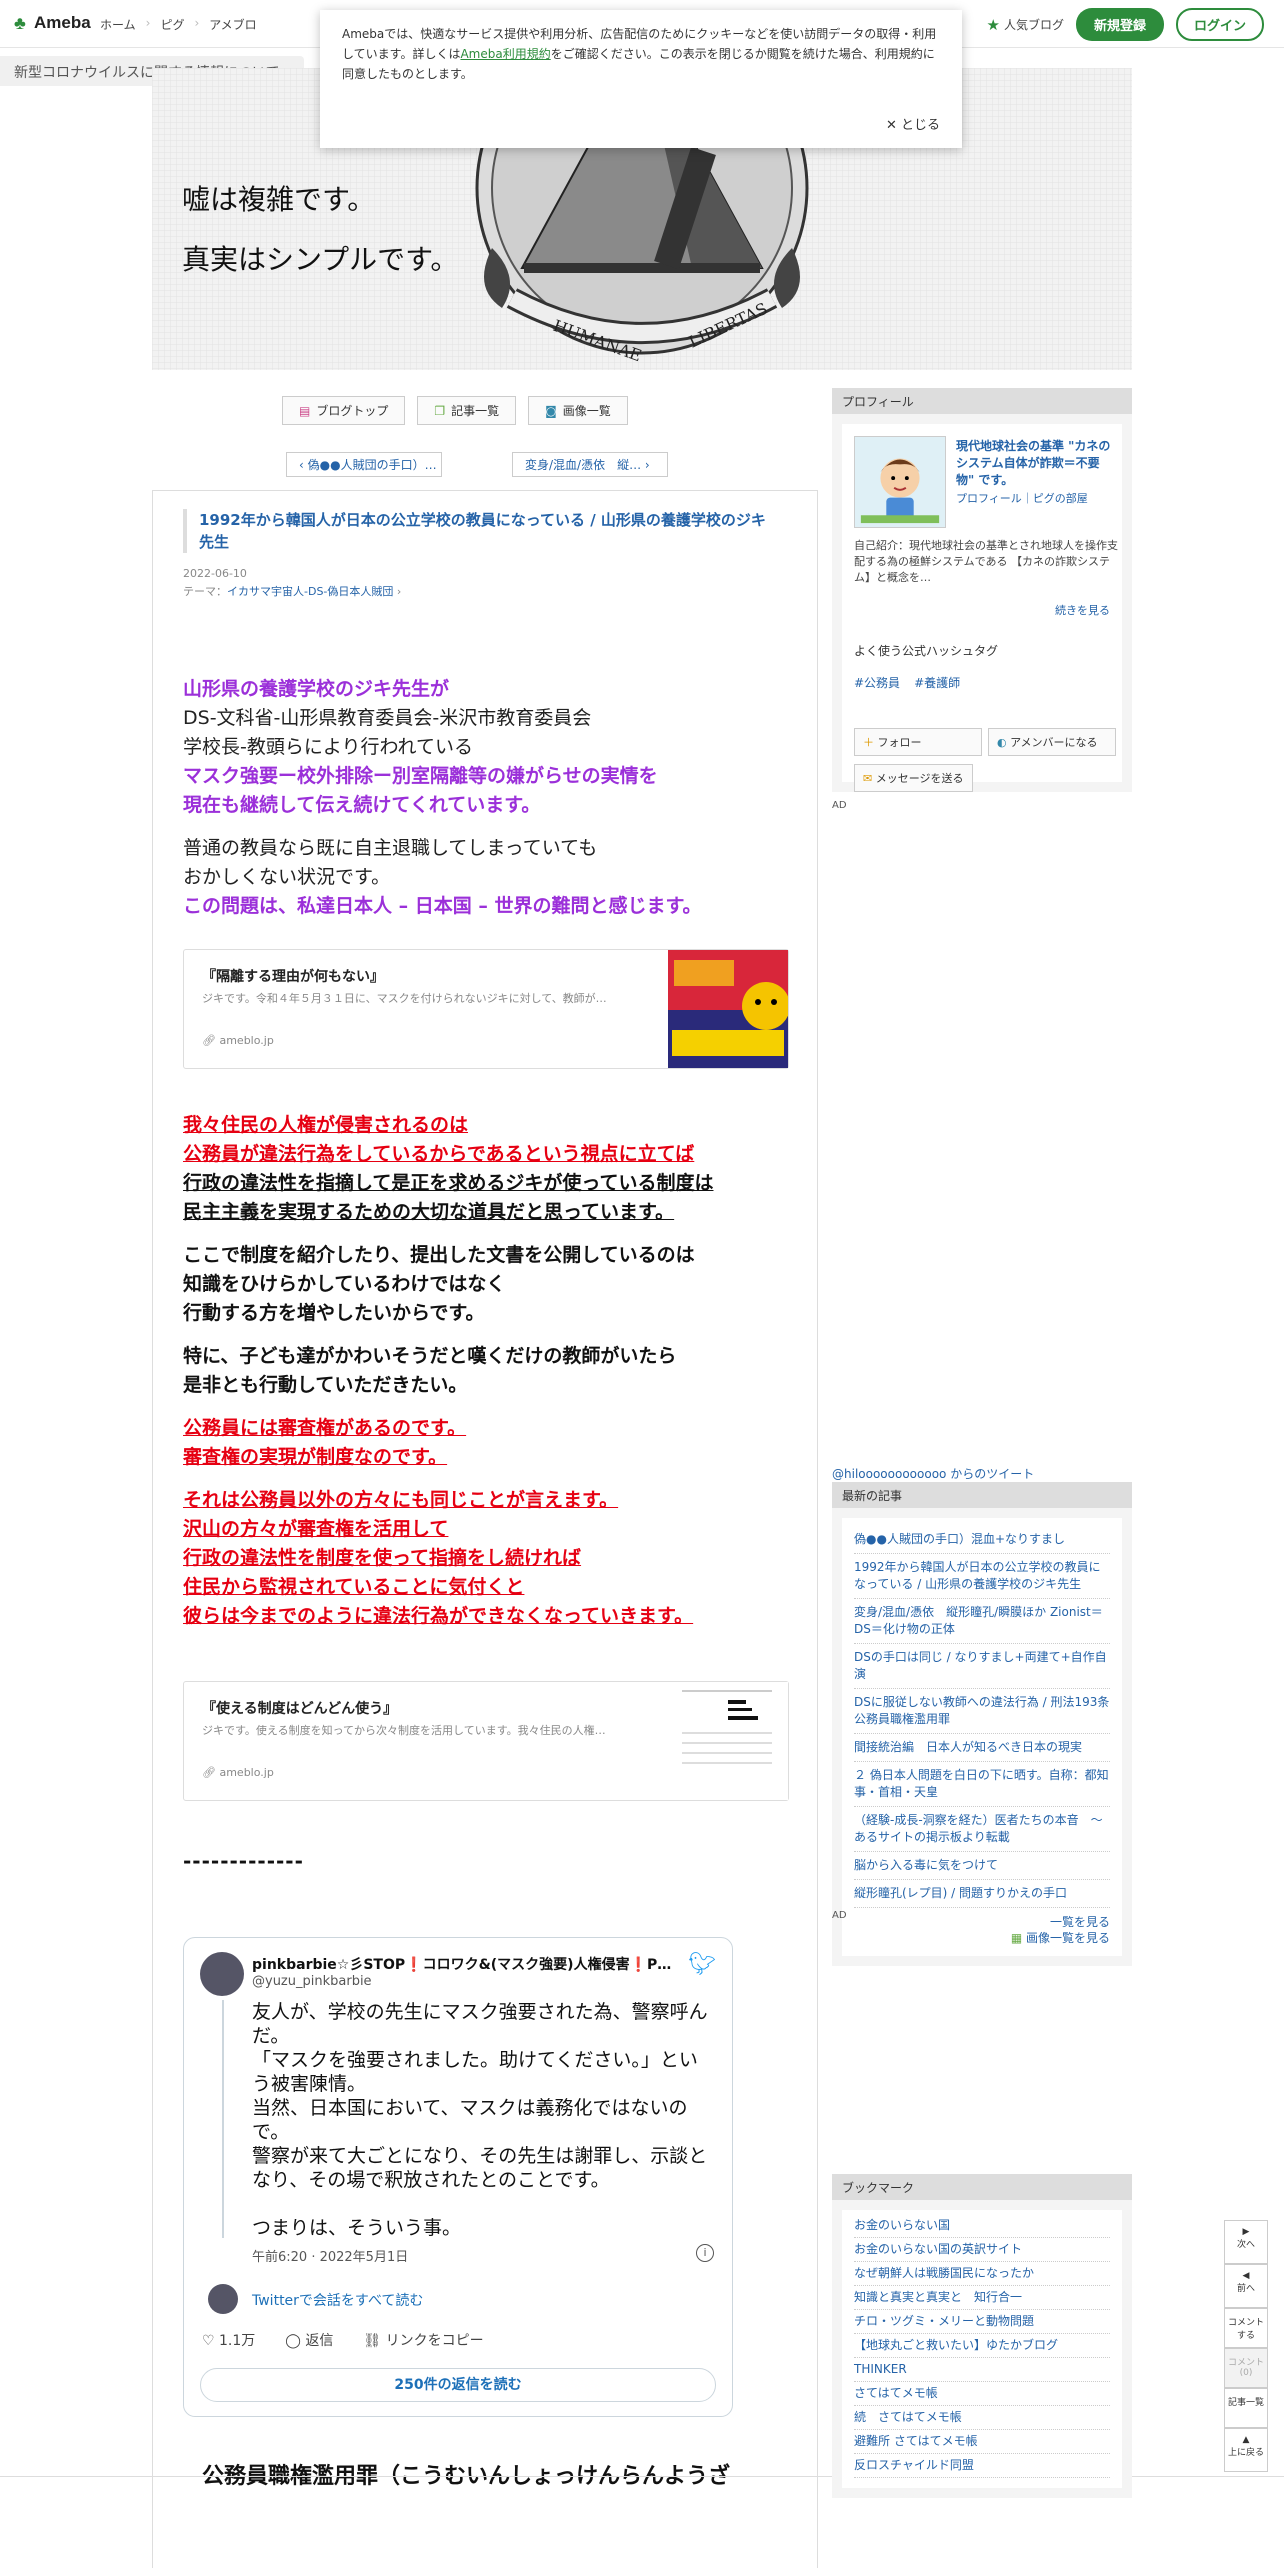 Image resolution: width=1284 pixels, height=2568 pixels. I want to click on prev-article-button: ◀ 前へ, so click(1246, 2286).